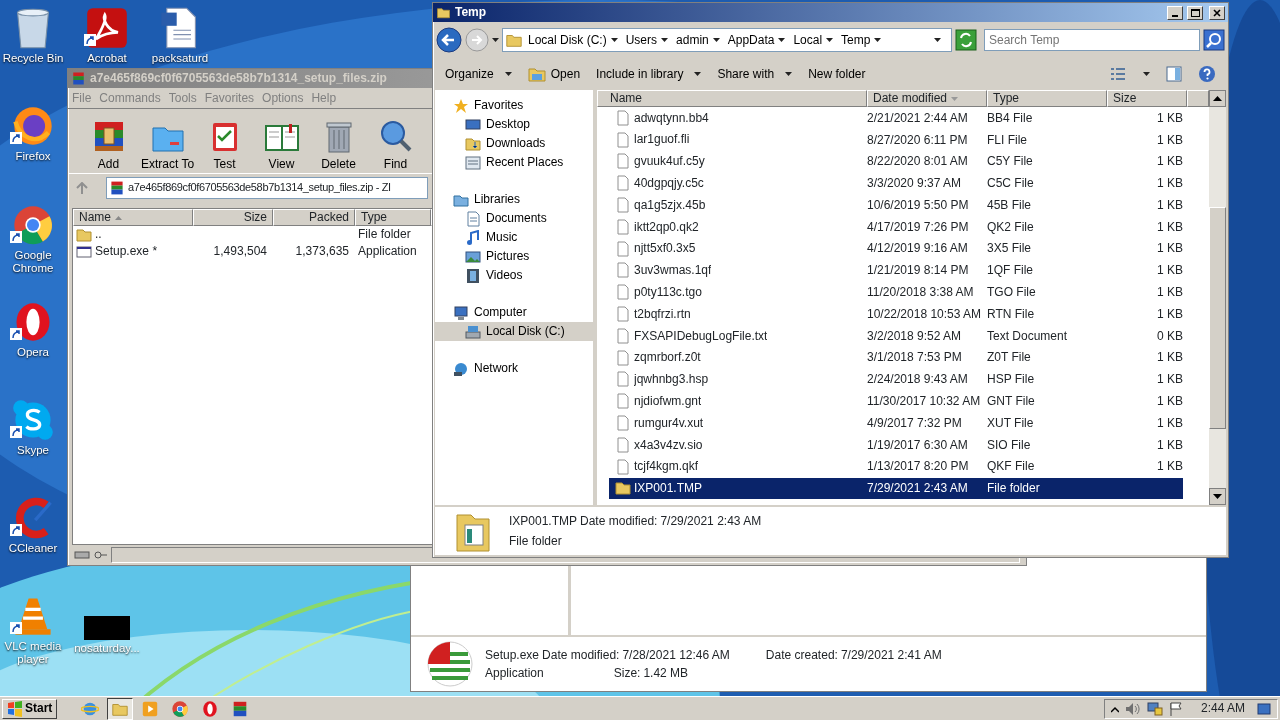  Describe the element at coordinates (514, 312) in the screenshot. I see `nav-item: Computer` at that location.